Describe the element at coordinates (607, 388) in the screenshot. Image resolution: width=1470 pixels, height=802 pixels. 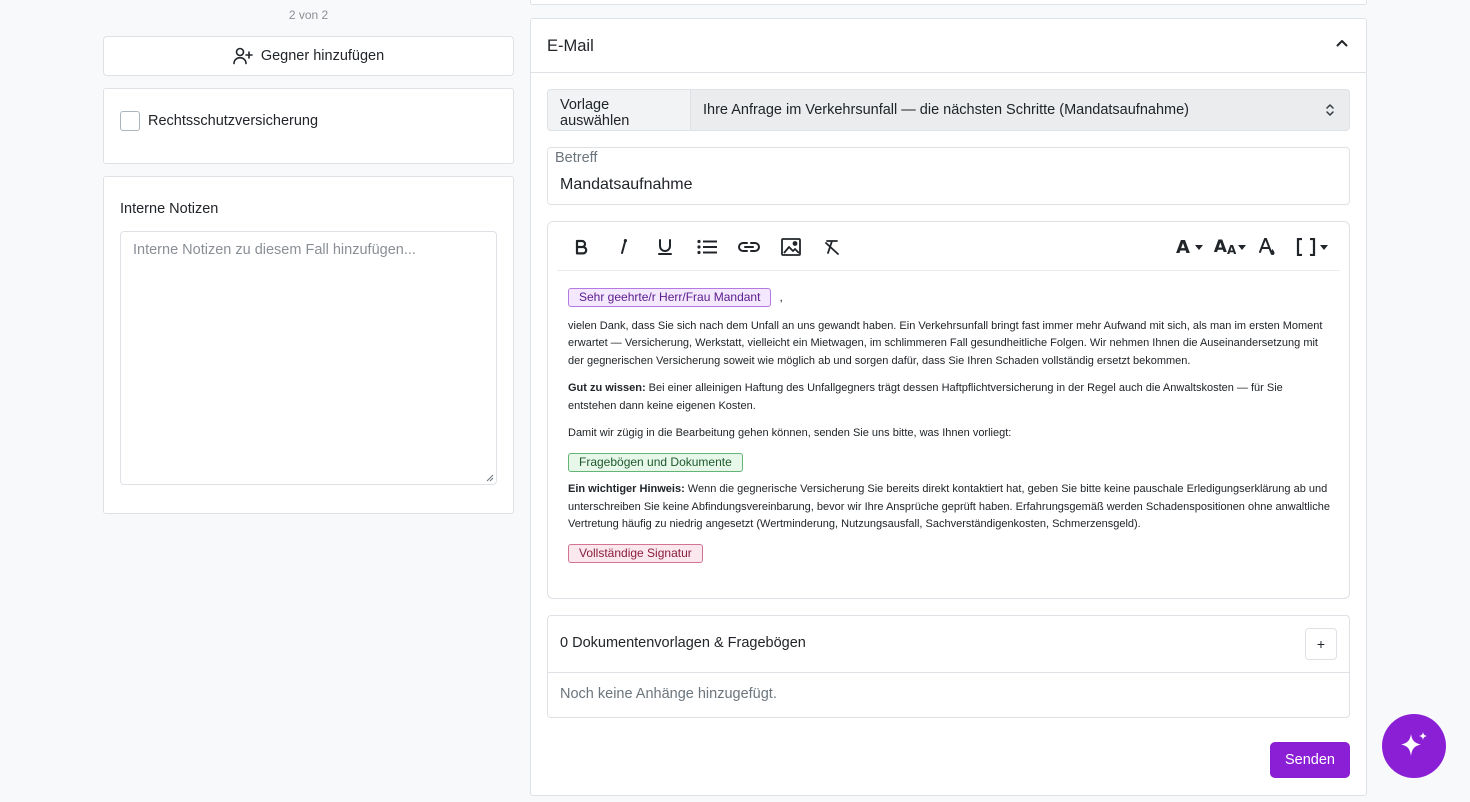
I see `good-to-know-label: Gut zu wissen:` at that location.